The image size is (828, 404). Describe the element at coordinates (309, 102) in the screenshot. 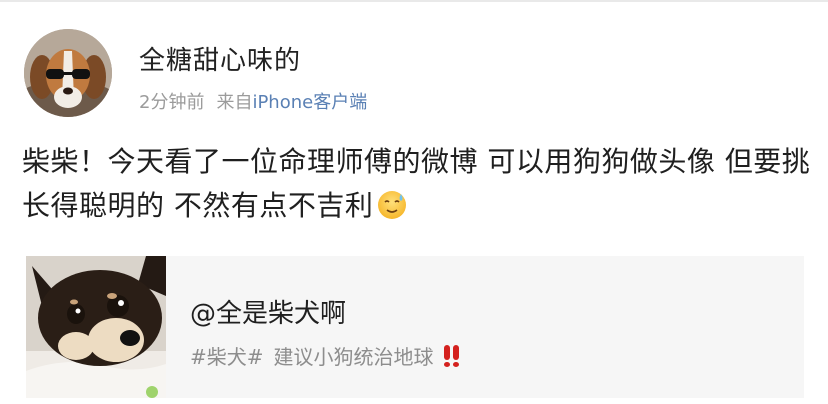

I see `source-link: iPhone客户端` at that location.